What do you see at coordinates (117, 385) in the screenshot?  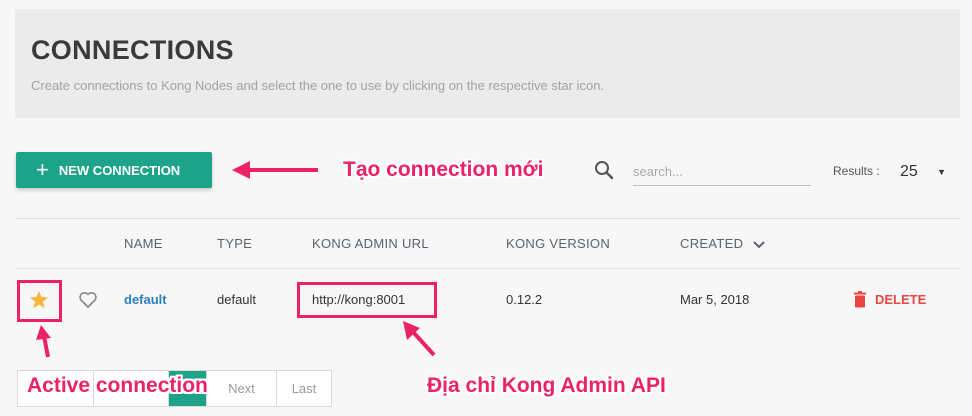 I see `annotation-active-connection: Active connection` at bounding box center [117, 385].